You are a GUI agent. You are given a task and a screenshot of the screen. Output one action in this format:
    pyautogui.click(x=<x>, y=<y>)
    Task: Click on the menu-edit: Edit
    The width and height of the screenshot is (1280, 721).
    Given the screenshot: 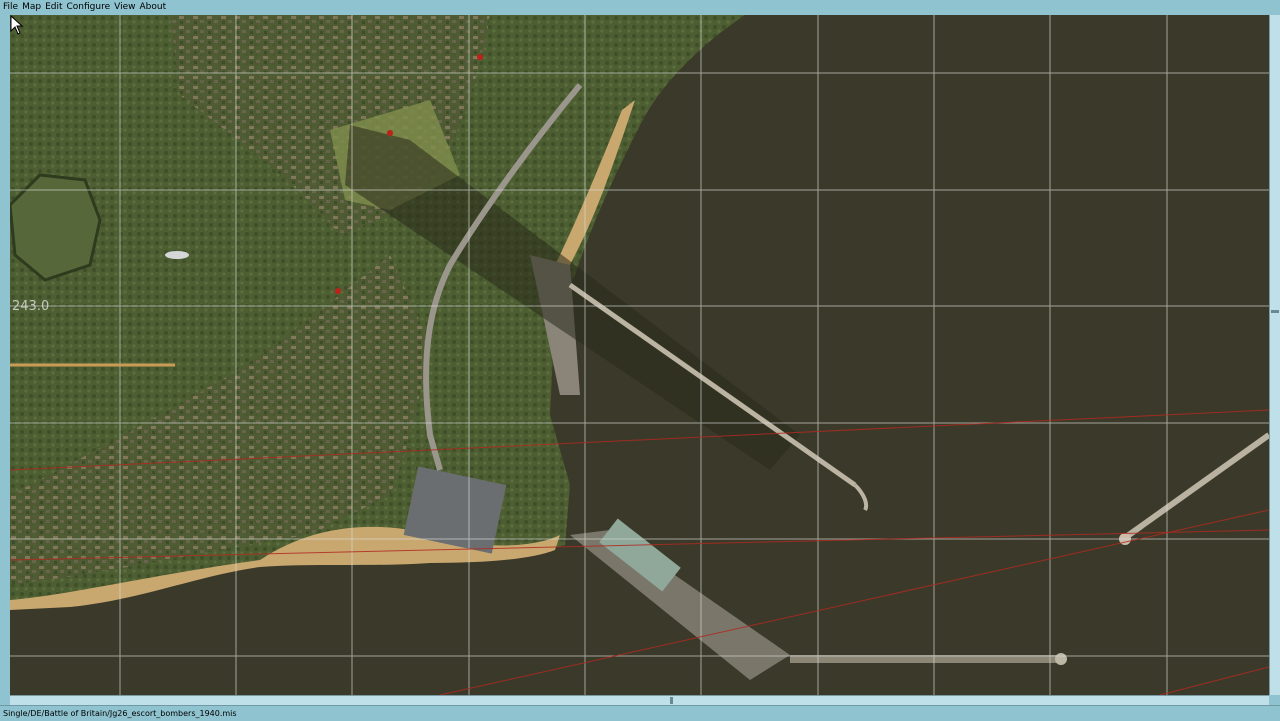 What is the action you would take?
    pyautogui.click(x=53, y=7)
    